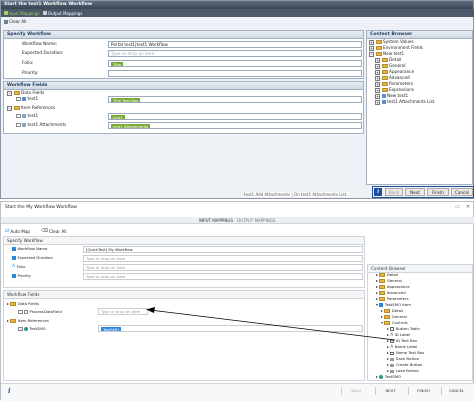  What do you see at coordinates (150, 310) in the screenshot?
I see `drag-arrow-head` at bounding box center [150, 310].